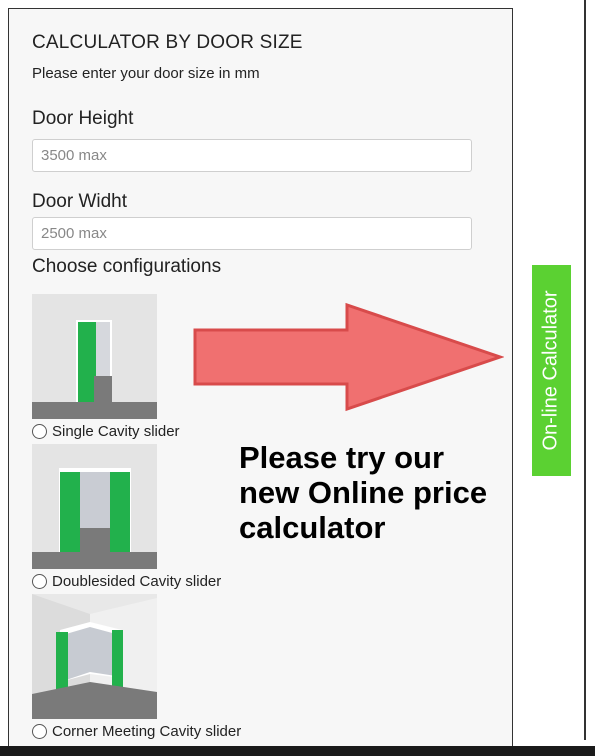 The height and width of the screenshot is (756, 595). Describe the element at coordinates (127, 266) in the screenshot. I see `configurations-heading: Choose configurations` at that location.